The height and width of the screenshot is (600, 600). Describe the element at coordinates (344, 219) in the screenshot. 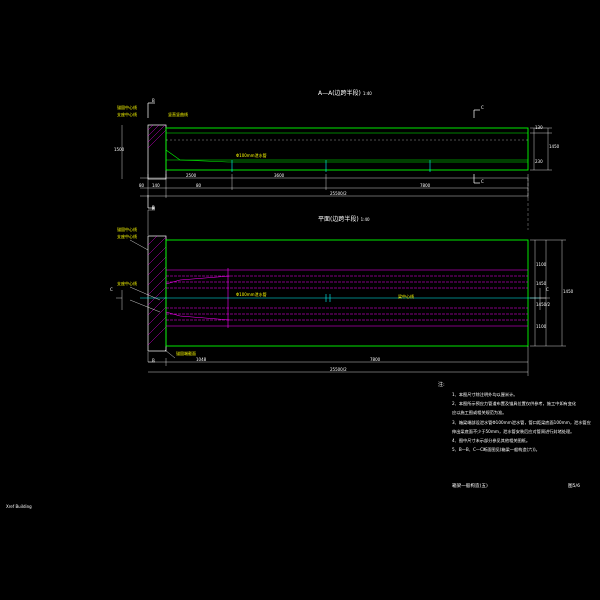

I see `plan-title: 平面(边跨半段) 1:40` at that location.